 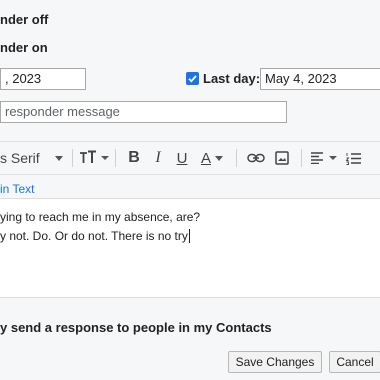 What do you see at coordinates (182, 158) in the screenshot?
I see `underline-button: U` at bounding box center [182, 158].